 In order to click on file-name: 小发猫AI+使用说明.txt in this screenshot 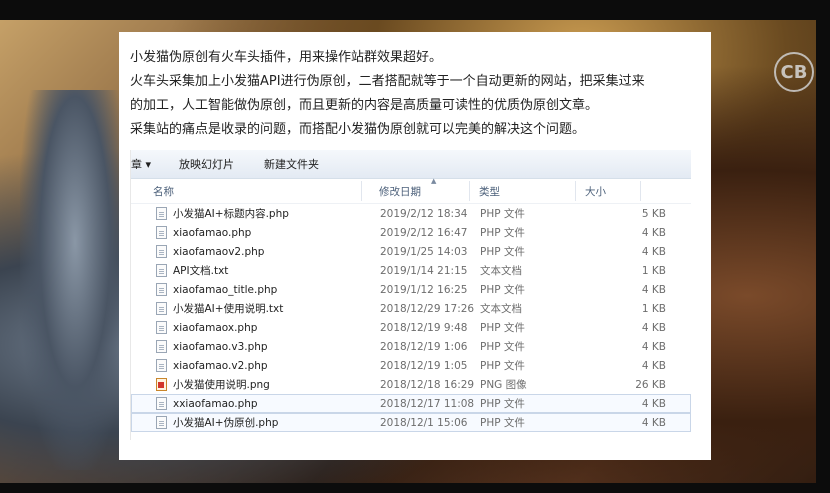, I will do `click(228, 309)`.